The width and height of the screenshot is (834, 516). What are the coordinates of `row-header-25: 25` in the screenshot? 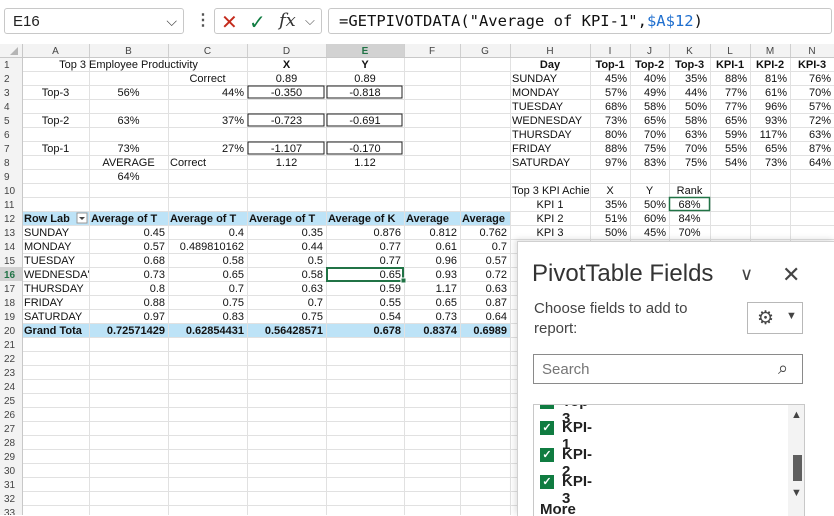 It's located at (10, 401).